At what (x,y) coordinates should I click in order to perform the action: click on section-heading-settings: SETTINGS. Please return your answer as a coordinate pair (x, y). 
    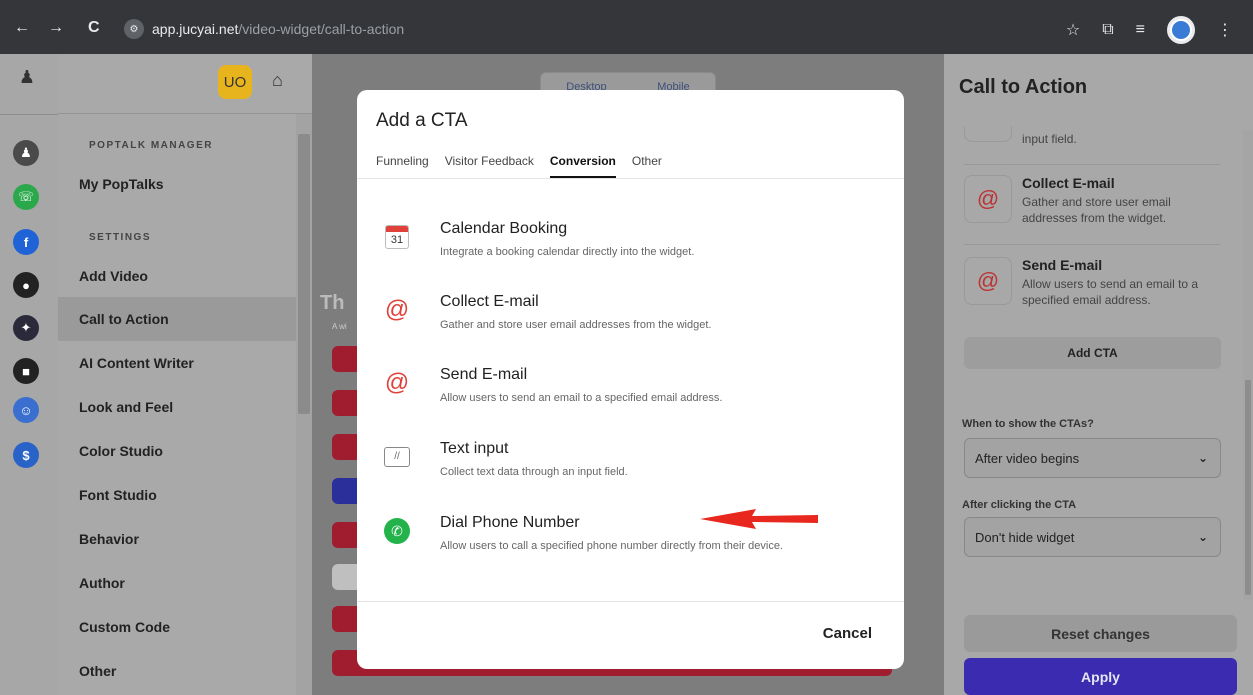
    Looking at the image, I should click on (120, 237).